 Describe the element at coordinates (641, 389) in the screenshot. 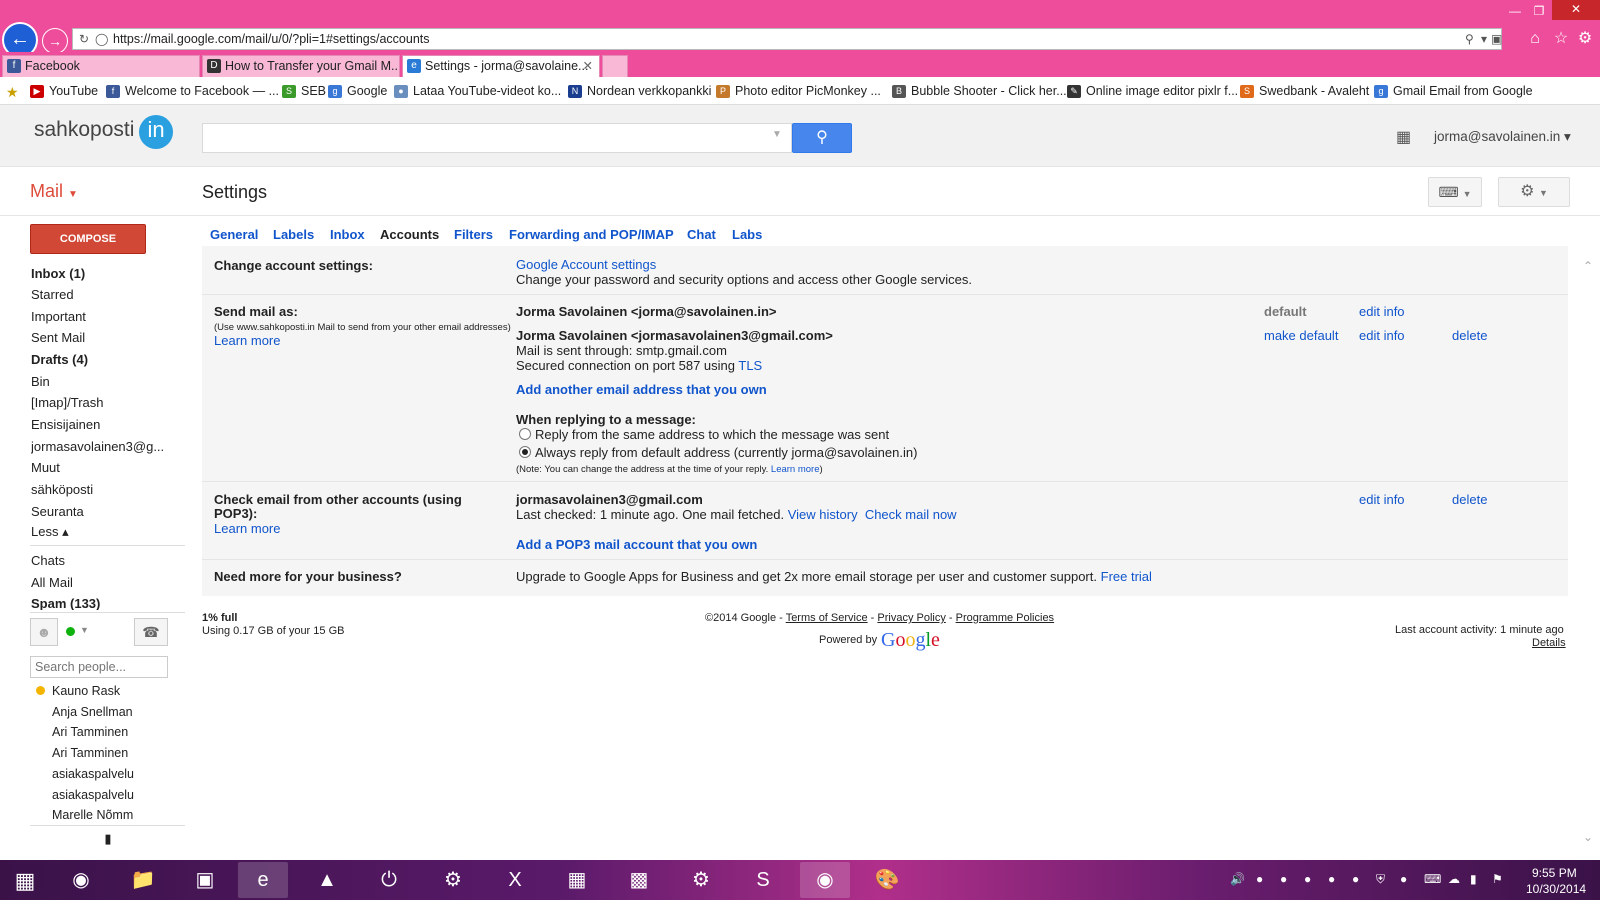

I see `add-email-address-link: Add another email address that you own` at that location.